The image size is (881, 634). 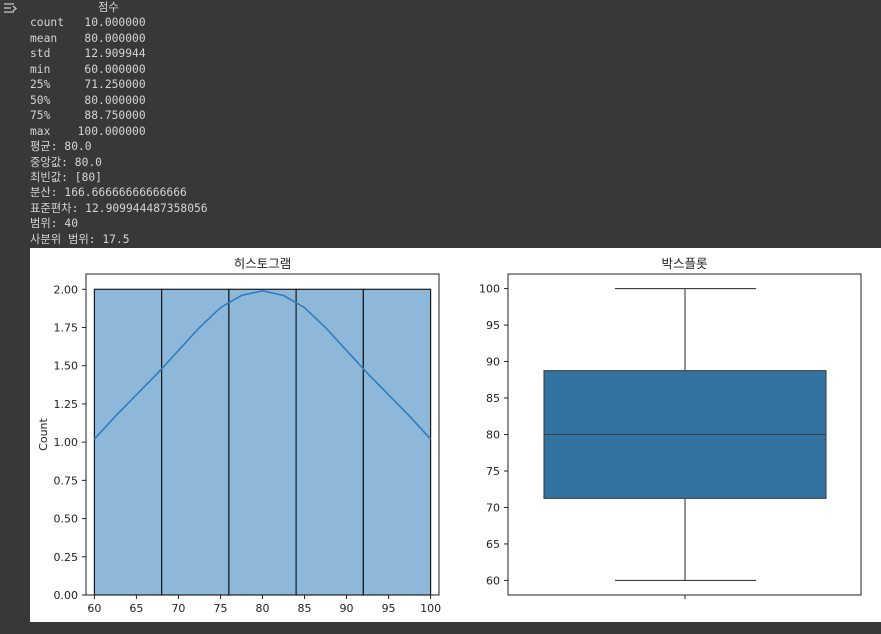 What do you see at coordinates (263, 263) in the screenshot?
I see `histogram-title: 히스토그램` at bounding box center [263, 263].